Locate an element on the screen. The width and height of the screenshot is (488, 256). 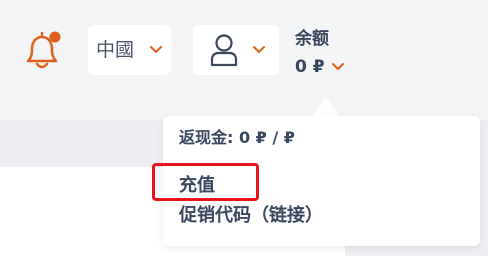
notification-badge is located at coordinates (55, 37).